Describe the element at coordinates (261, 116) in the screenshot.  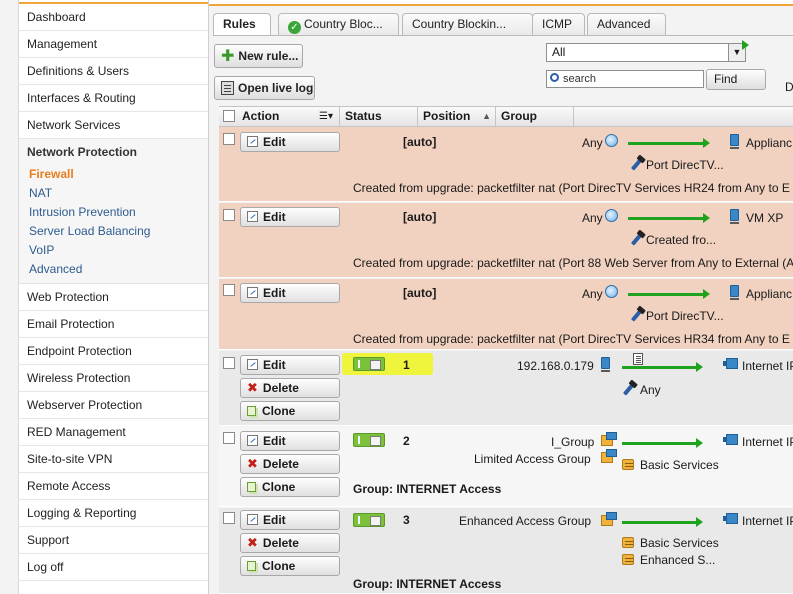
I see `column-action-label: Action` at that location.